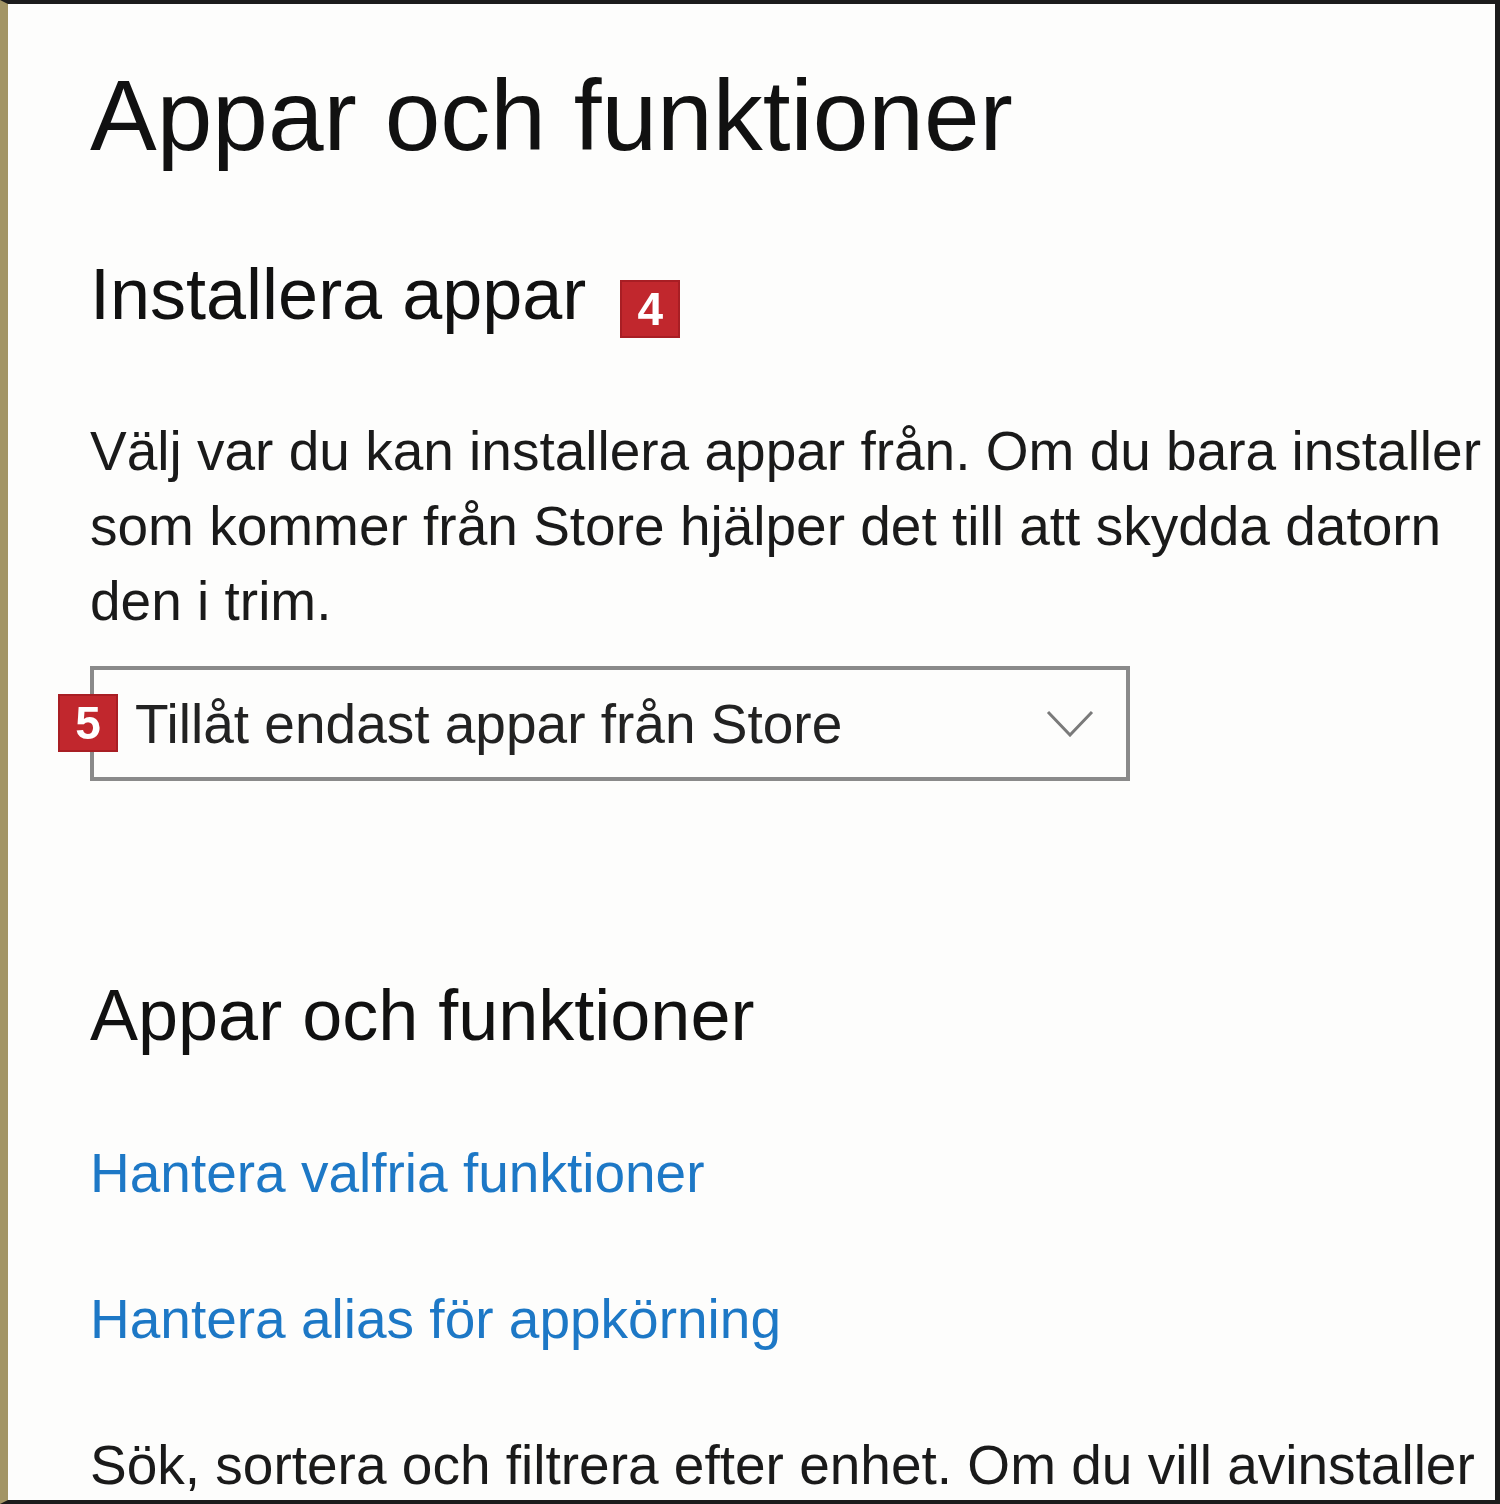  Describe the element at coordinates (88, 723) in the screenshot. I see `number-badge: 5` at that location.